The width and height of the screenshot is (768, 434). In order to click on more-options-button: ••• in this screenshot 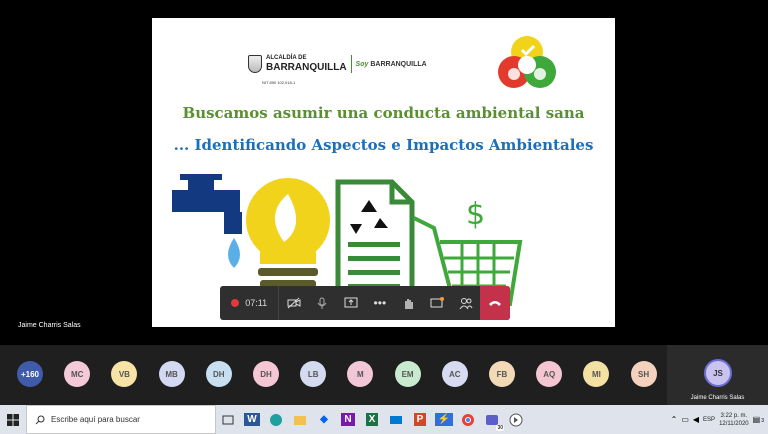, I will do `click(380, 303)`.